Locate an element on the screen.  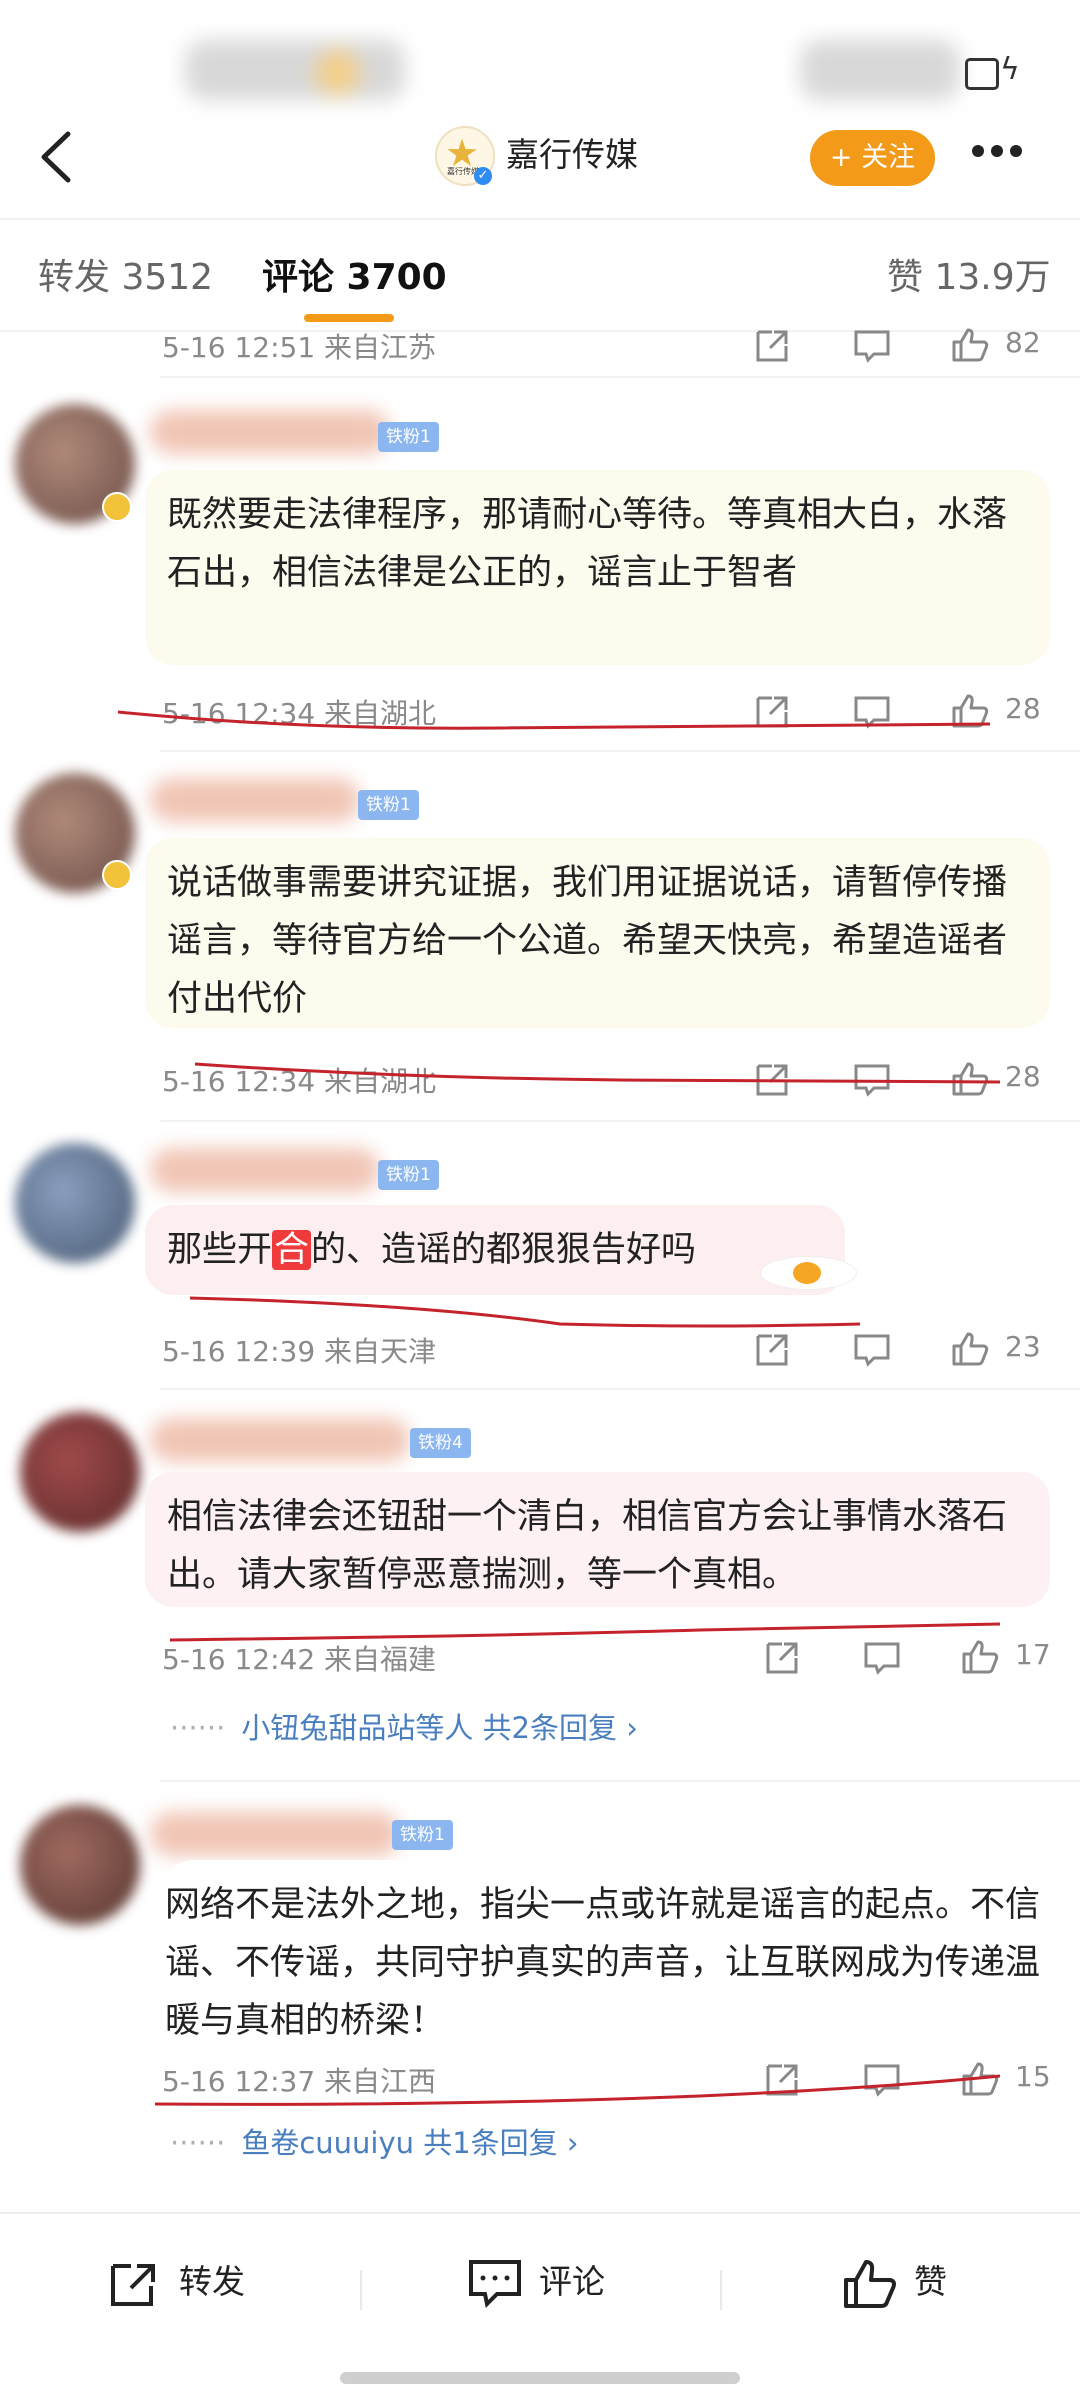
tab-repost: 转发 3512 is located at coordinates (125, 274).